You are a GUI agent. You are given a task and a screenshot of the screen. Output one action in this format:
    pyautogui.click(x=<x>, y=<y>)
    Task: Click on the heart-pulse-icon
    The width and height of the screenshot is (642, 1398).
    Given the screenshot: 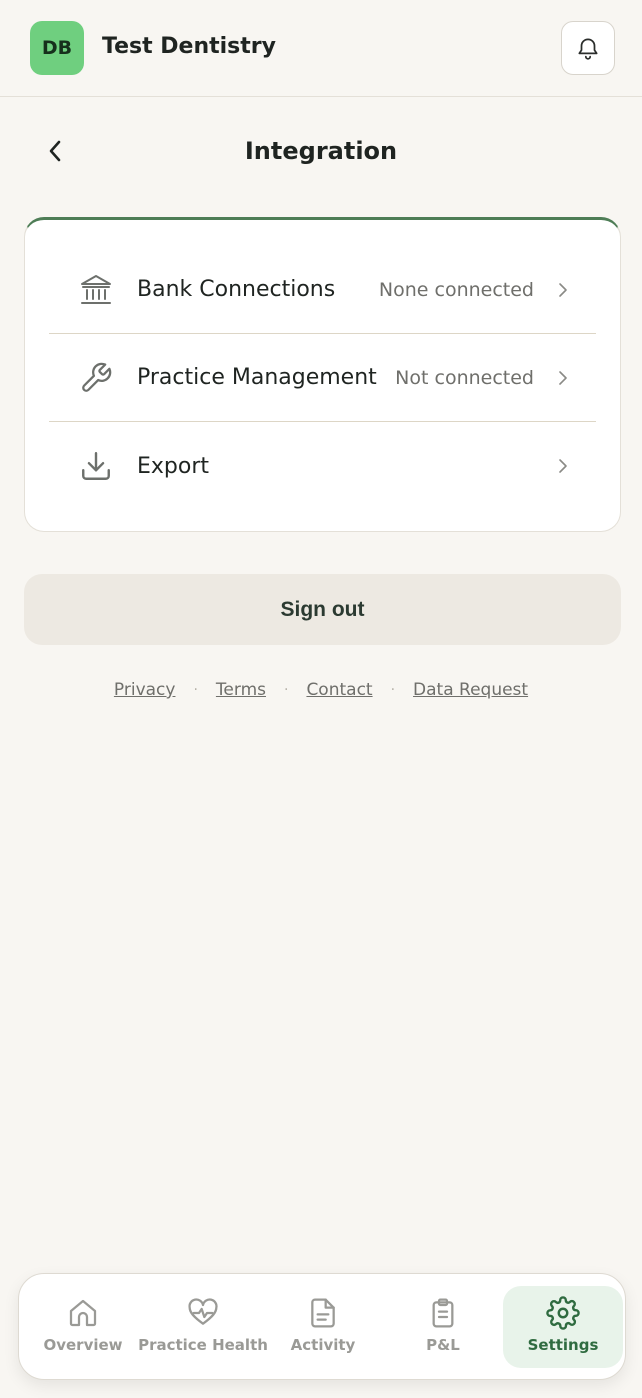 What is the action you would take?
    pyautogui.click(x=203, y=1313)
    